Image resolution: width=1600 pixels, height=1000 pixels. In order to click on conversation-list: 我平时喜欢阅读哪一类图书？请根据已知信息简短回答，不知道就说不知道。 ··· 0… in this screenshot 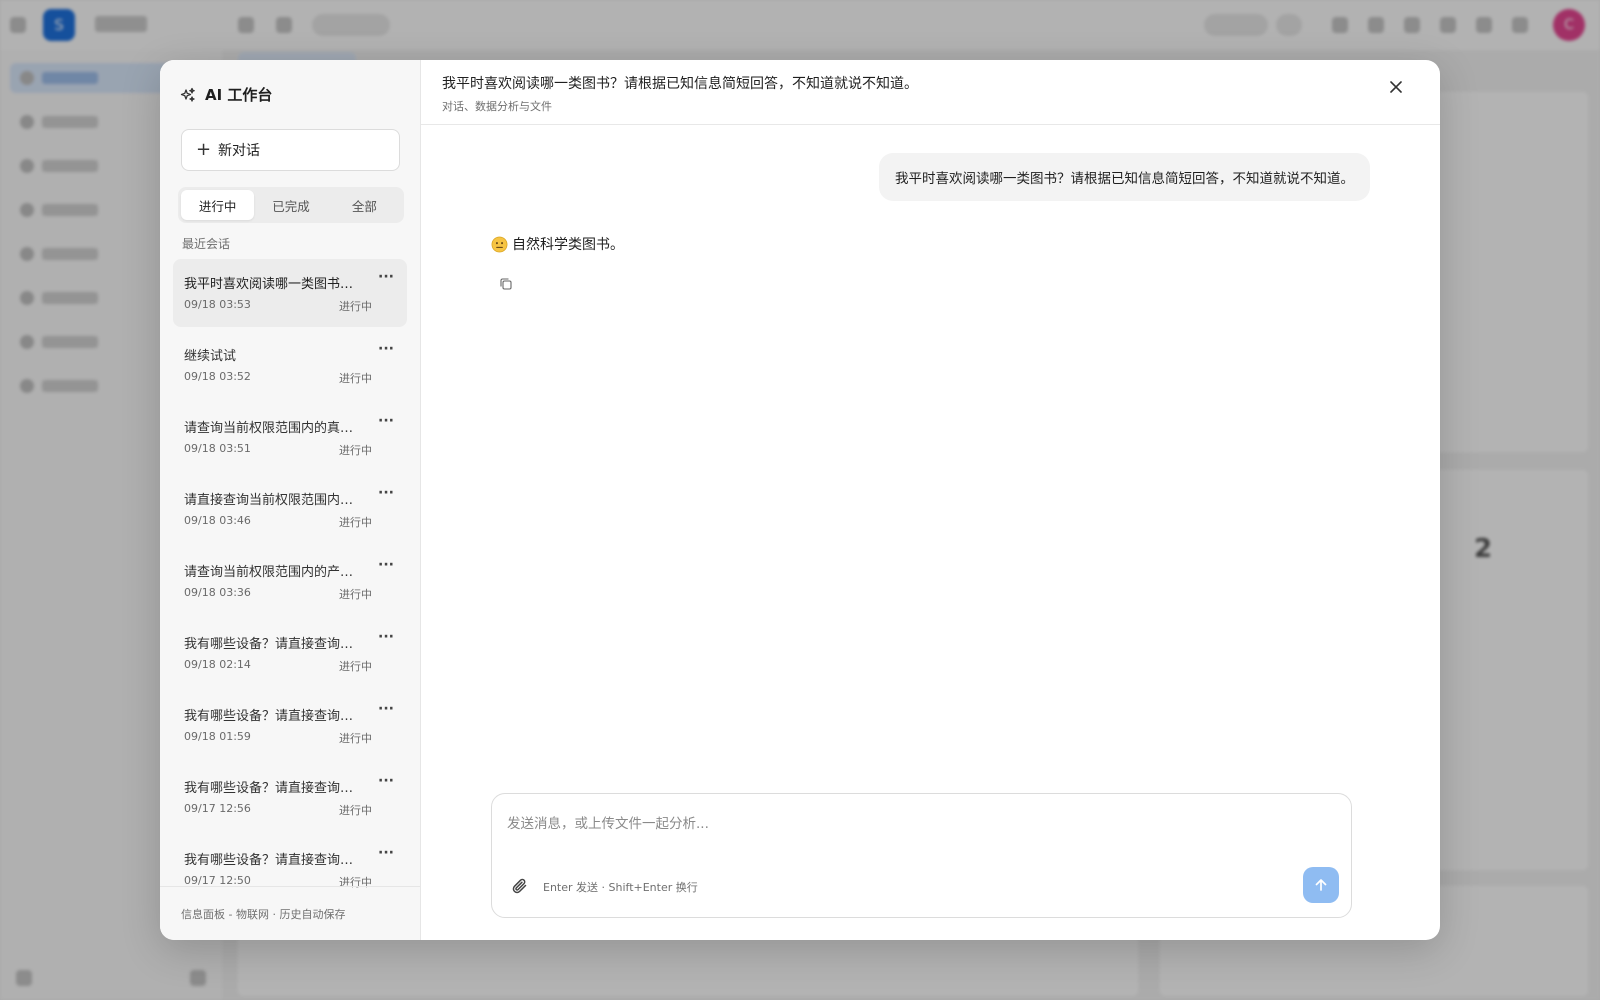, I will do `click(291, 574)`.